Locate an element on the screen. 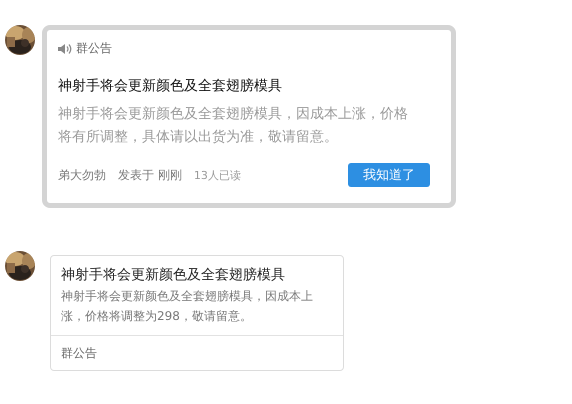 This screenshot has height=404, width=572. posted-time: 发表于 刚刚 is located at coordinates (150, 175).